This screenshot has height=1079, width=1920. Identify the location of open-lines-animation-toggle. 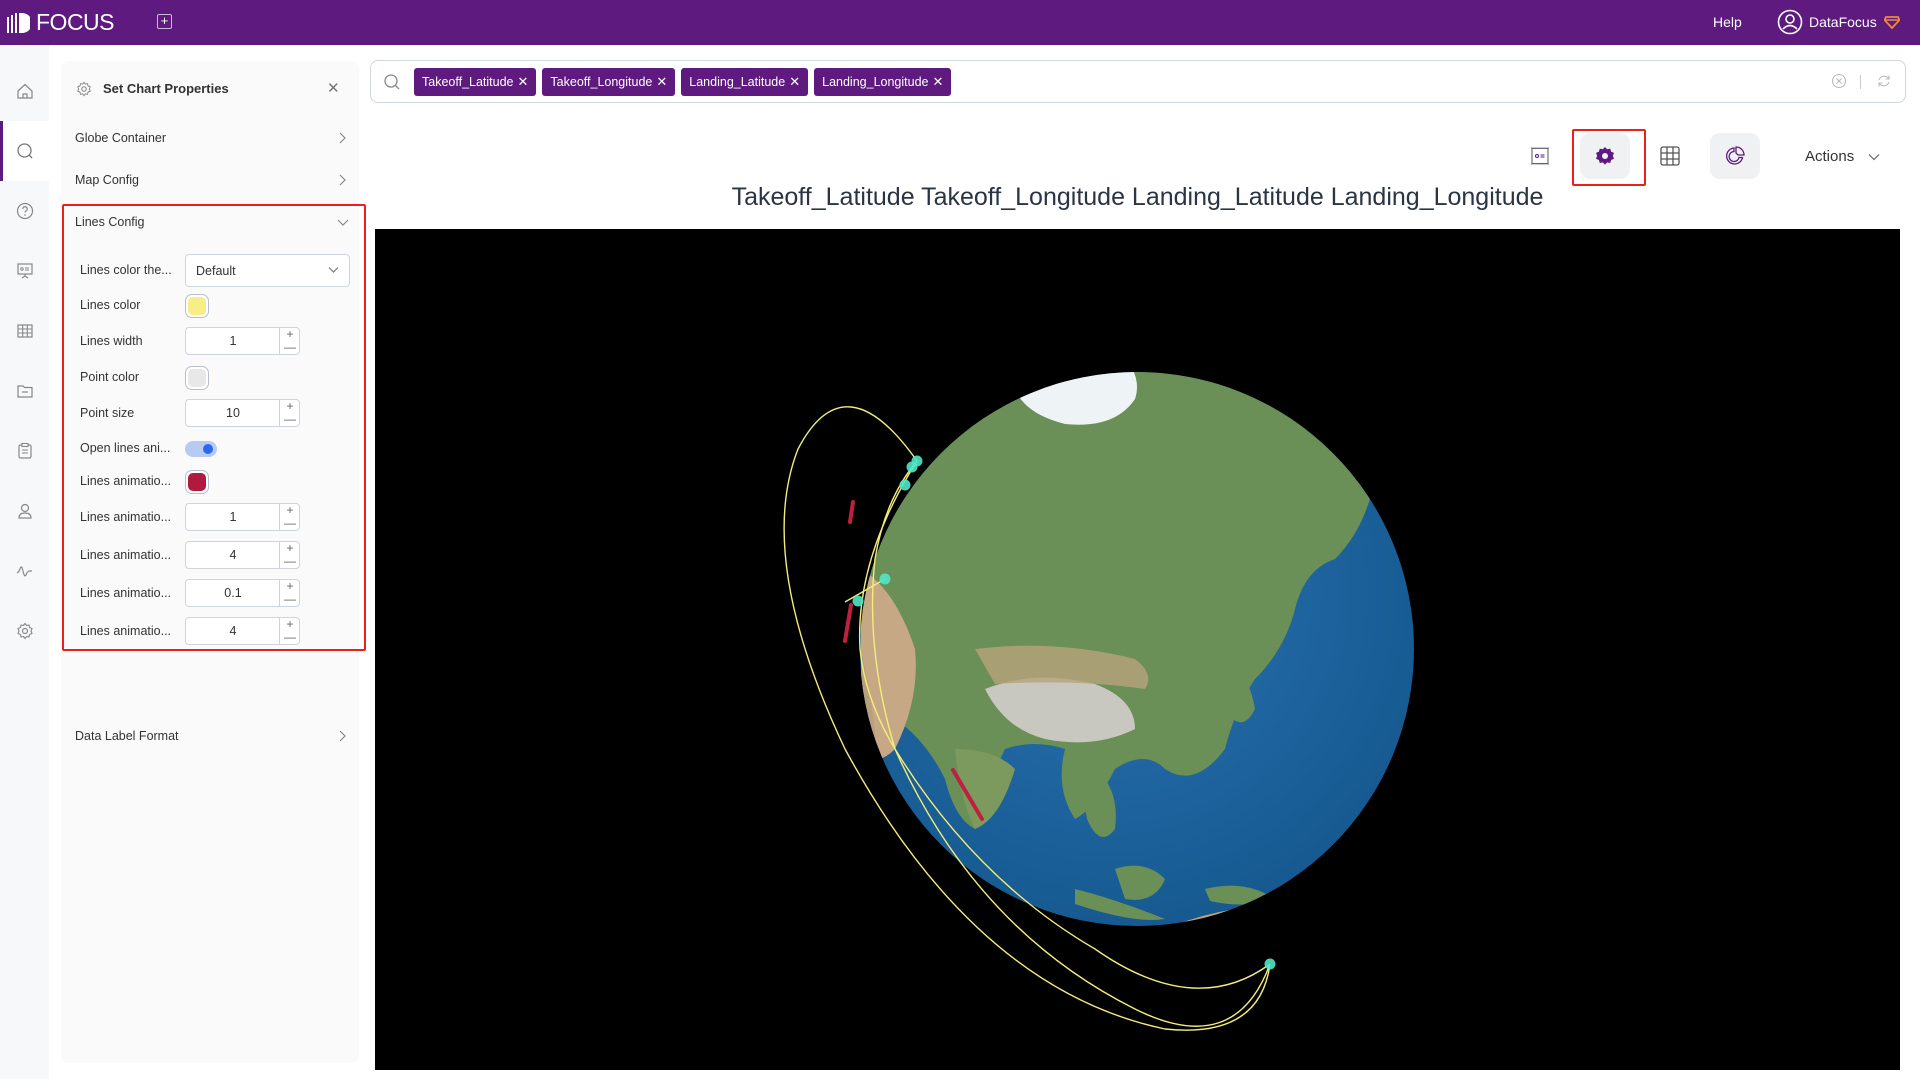
(201, 449).